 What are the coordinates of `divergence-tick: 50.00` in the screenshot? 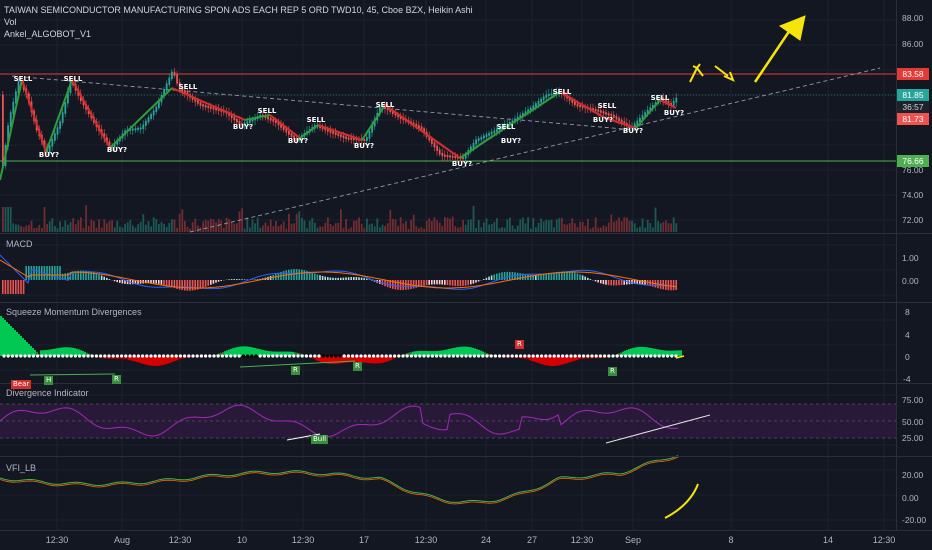 It's located at (913, 422).